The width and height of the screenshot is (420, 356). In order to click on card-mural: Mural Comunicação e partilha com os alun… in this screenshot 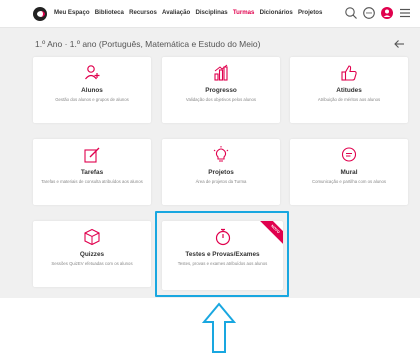, I will do `click(349, 172)`.